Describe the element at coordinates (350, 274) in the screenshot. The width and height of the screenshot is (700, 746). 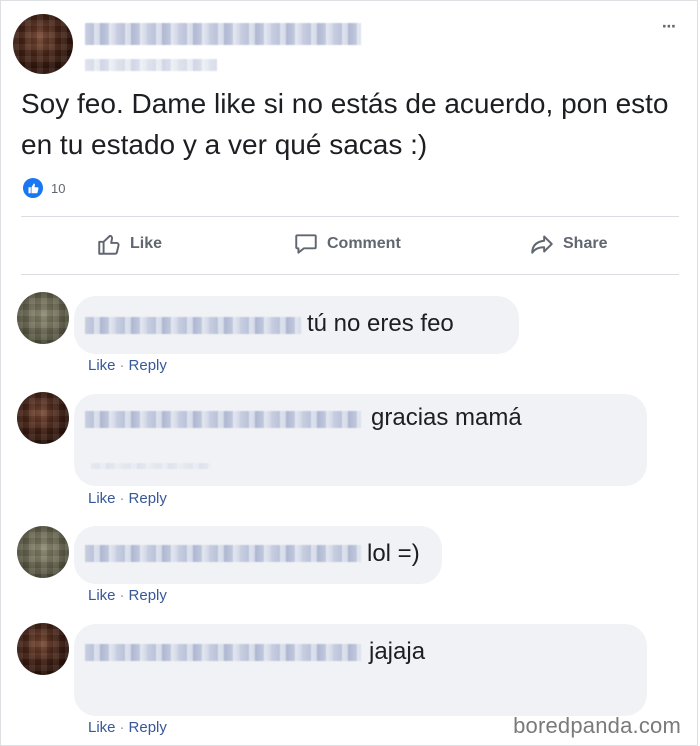
I see `divider-bottom` at that location.